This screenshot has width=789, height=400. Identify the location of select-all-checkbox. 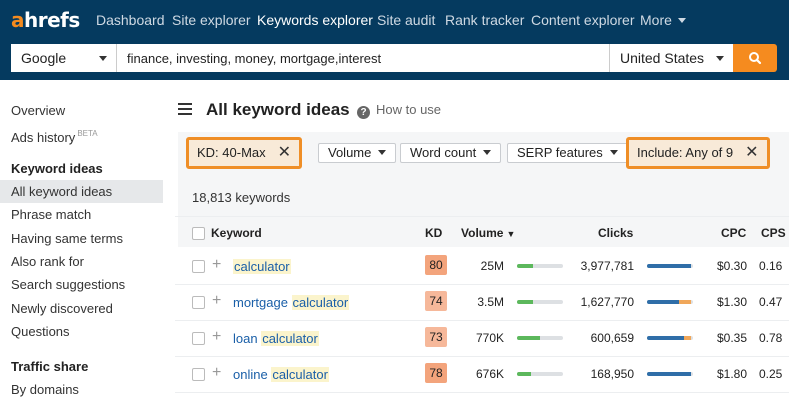
(198, 233).